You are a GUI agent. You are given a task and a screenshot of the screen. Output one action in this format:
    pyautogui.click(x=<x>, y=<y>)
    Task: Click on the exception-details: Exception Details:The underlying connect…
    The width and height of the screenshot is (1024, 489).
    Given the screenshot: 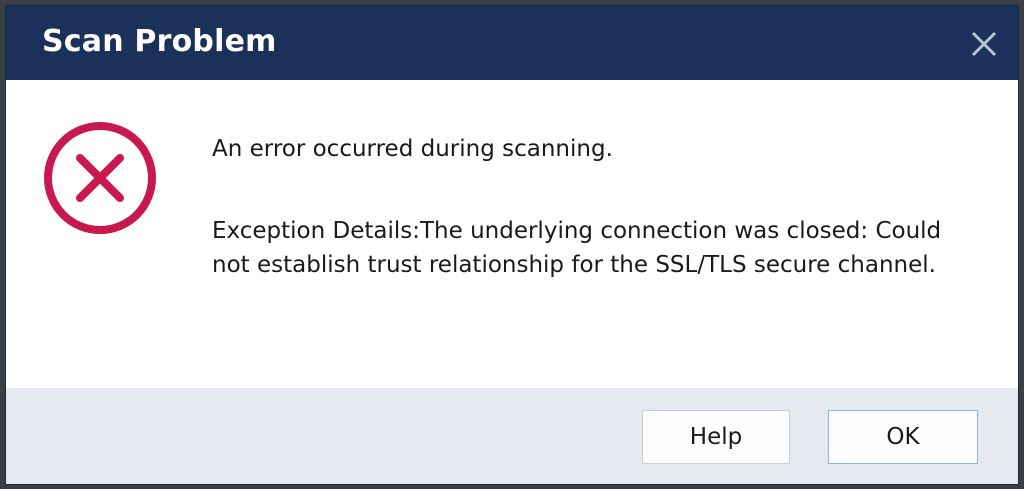 What is the action you would take?
    pyautogui.click(x=577, y=248)
    